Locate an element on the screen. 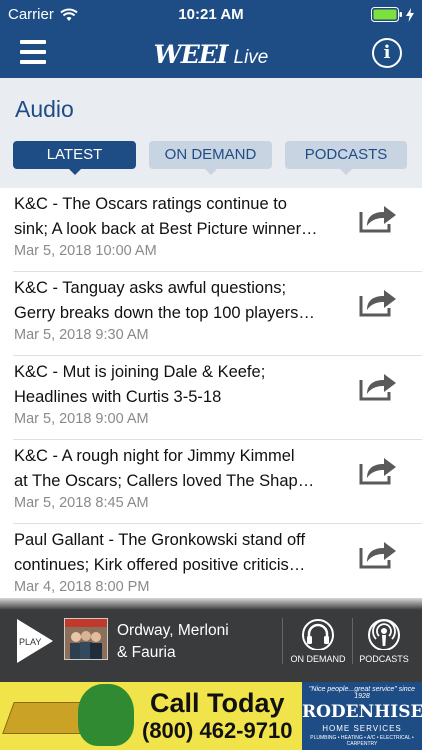  status-bar: Carrier 10:21 AM is located at coordinates (211, 15).